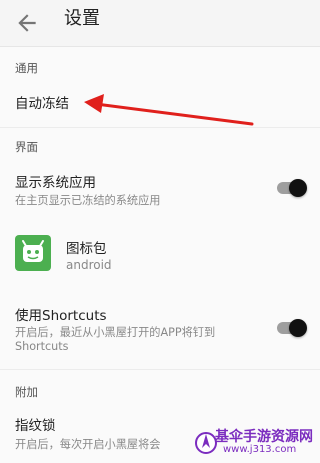 Image resolution: width=320 pixels, height=463 pixels. Describe the element at coordinates (55, 183) in the screenshot. I see `show-system-apps-title: 显示系统应用` at that location.